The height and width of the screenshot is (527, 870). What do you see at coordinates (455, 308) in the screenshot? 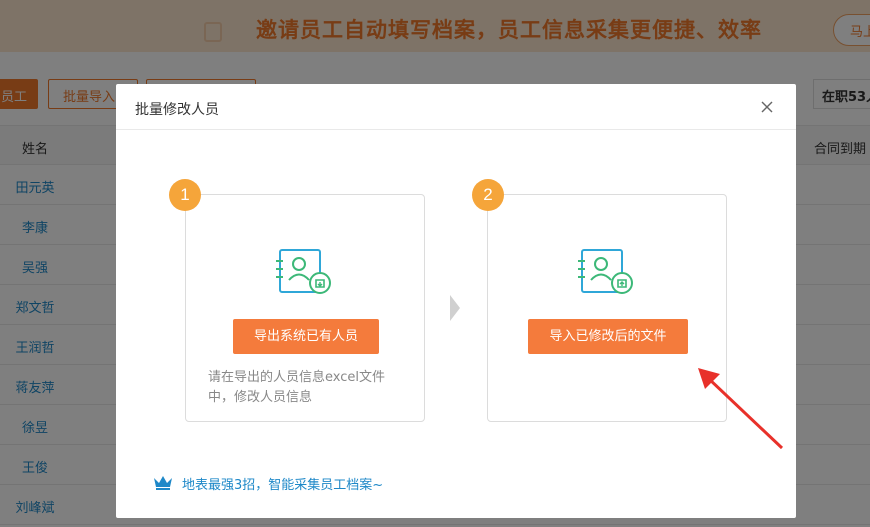
I see `chevron-right-icon` at bounding box center [455, 308].